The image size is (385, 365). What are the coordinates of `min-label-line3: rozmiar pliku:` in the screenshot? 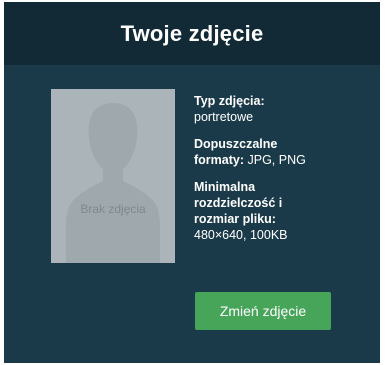 It's located at (235, 219).